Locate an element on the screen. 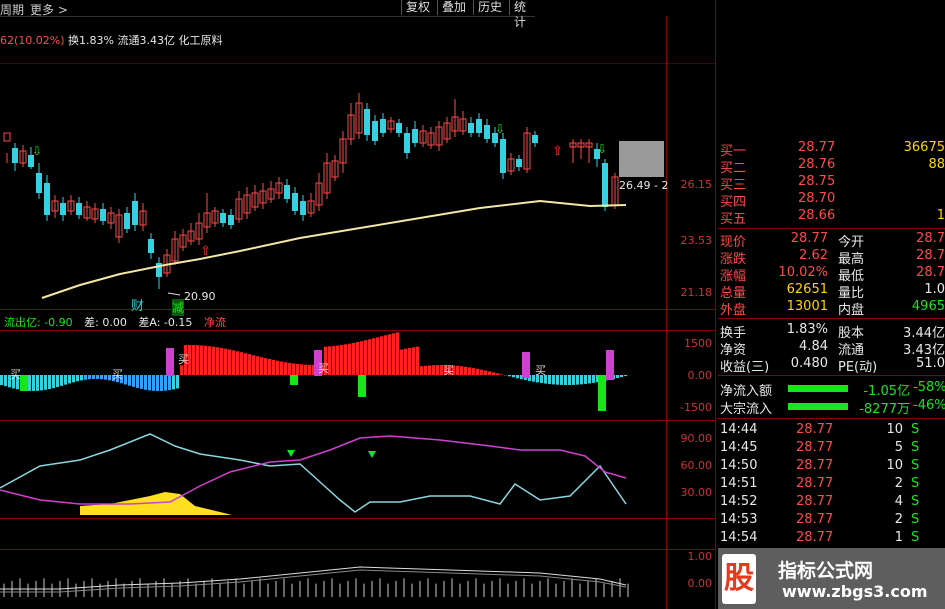 This screenshot has height=609, width=945. stat-label: 收益(三) is located at coordinates (745, 367).